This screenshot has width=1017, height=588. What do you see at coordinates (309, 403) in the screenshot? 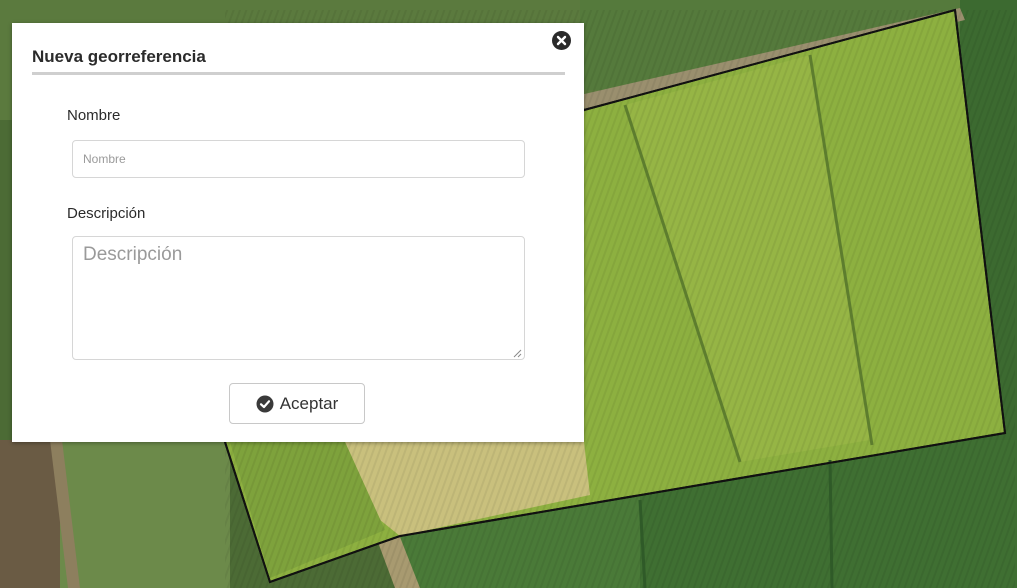
I see `accept-button-label: Aceptar` at bounding box center [309, 403].